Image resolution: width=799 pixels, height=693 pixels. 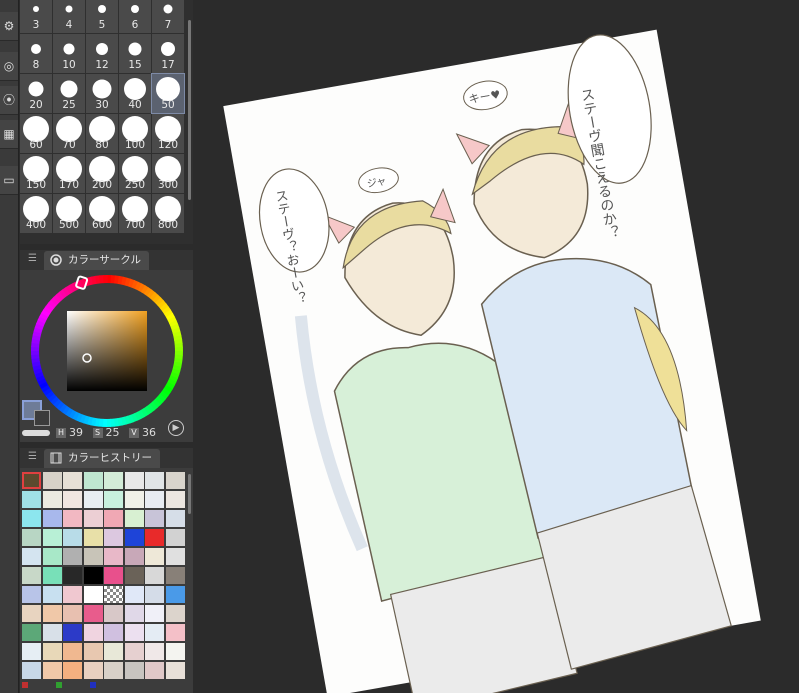 What do you see at coordinates (36, 16) in the screenshot?
I see `brush-size-cell: 3` at bounding box center [36, 16].